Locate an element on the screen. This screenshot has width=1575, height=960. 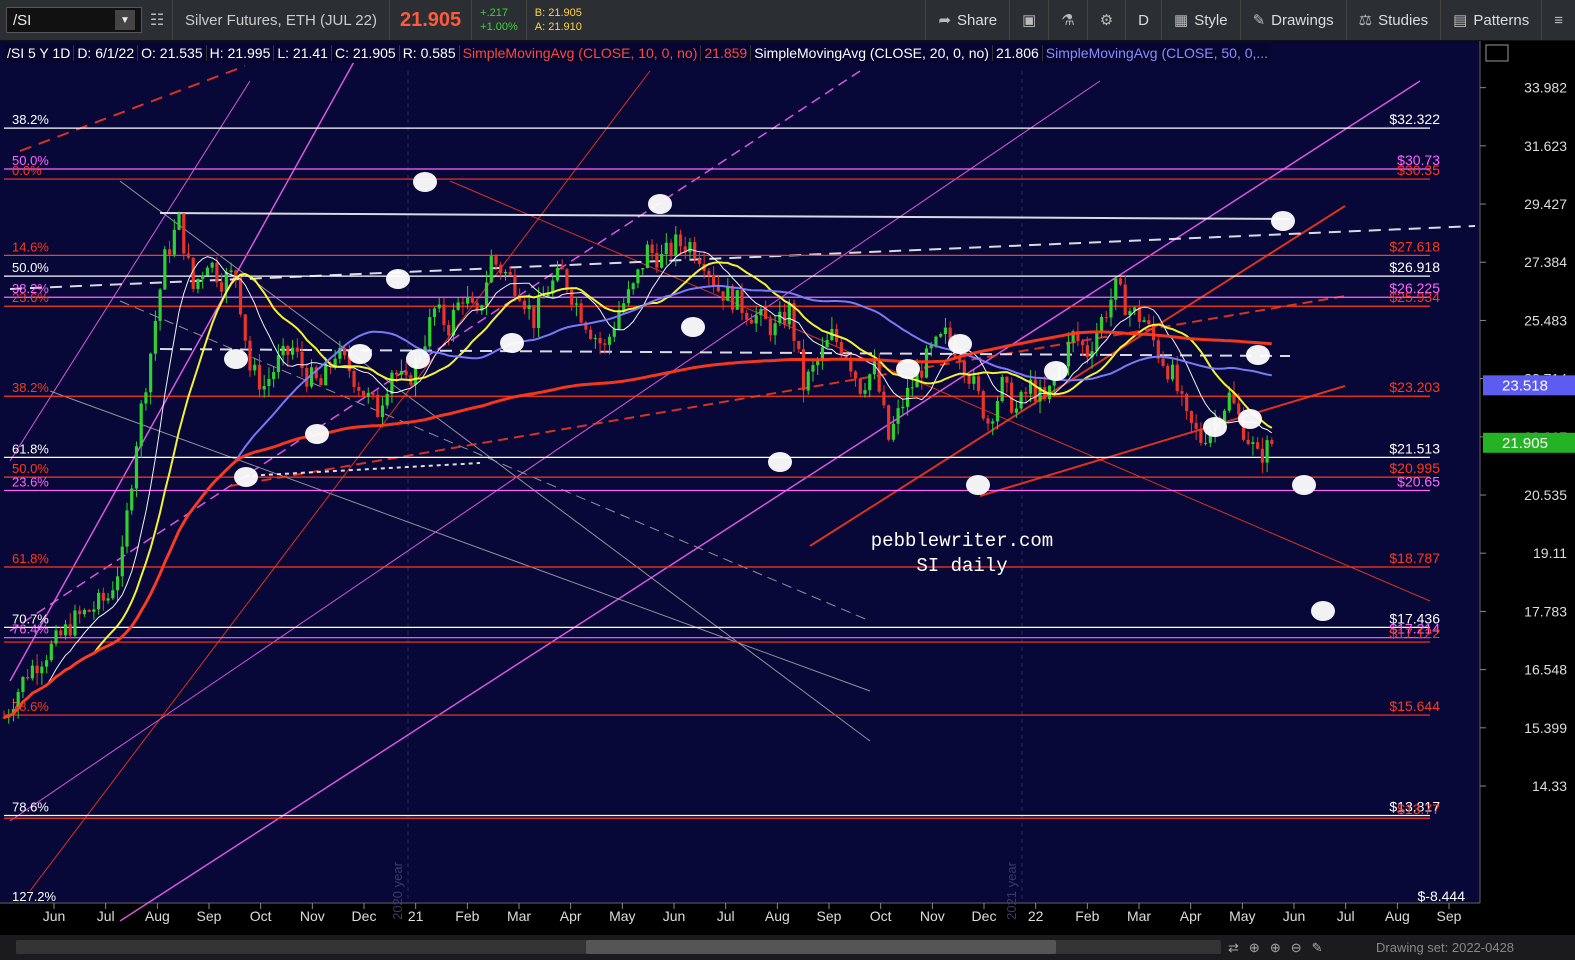
sma50-price-tag-label: 23.518 is located at coordinates (1525, 385).